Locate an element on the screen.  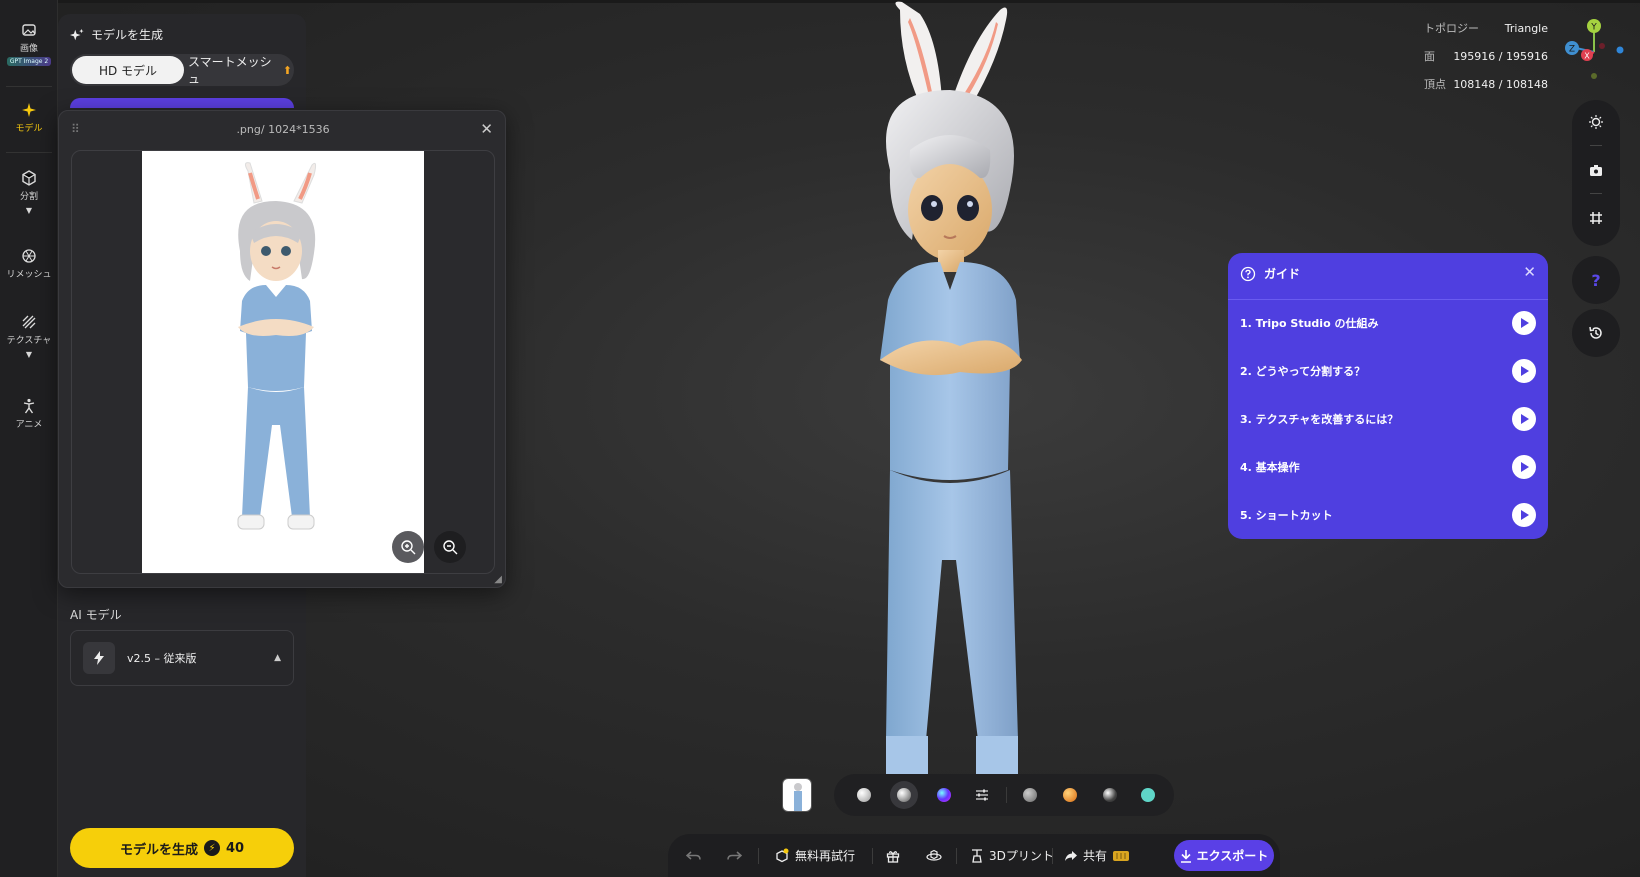
guide-item: 3. テクスチャを改善するには？ is located at coordinates (1388, 419).